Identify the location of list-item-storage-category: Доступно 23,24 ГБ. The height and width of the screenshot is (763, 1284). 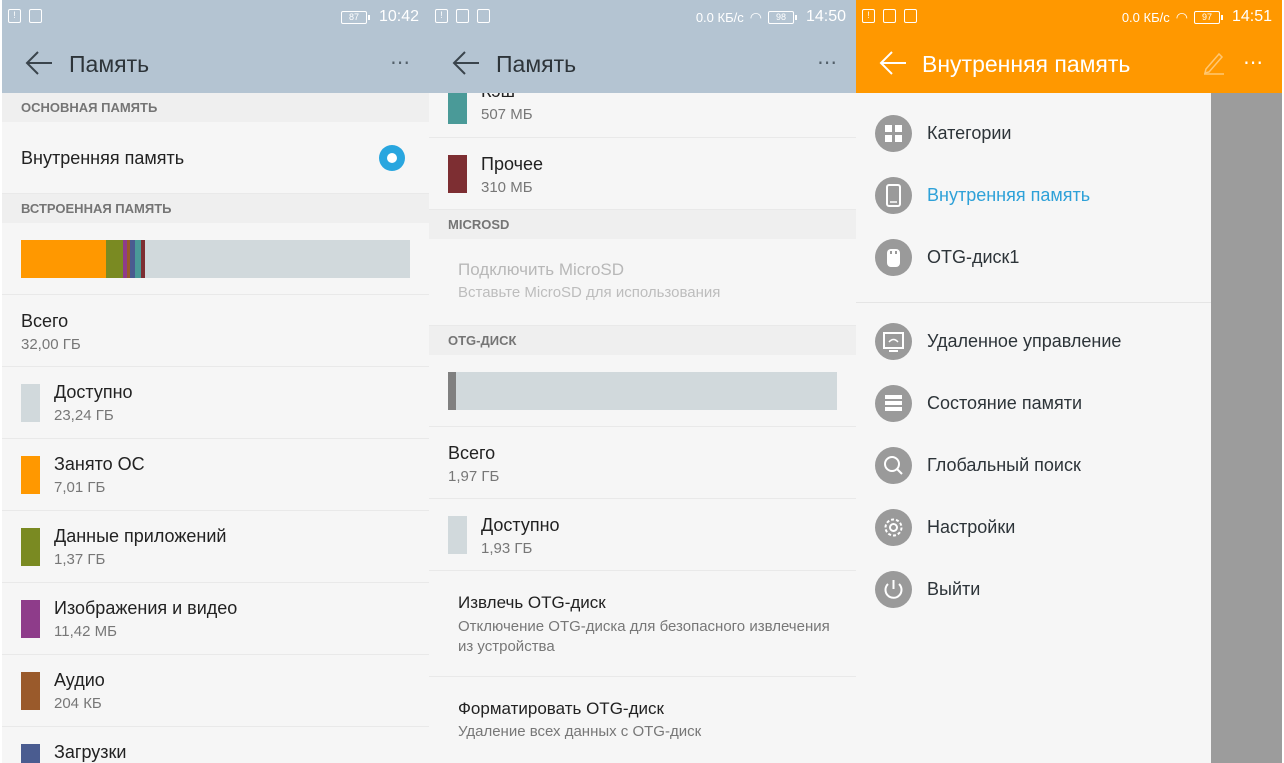
(215, 403).